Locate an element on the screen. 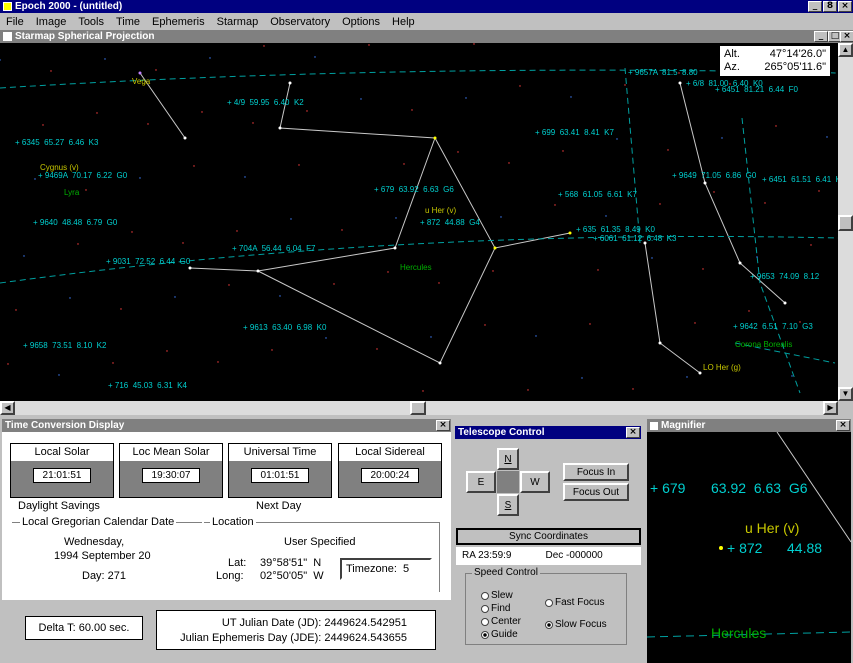 The width and height of the screenshot is (853, 663). star-label: + 6061 61.12 6.48 K3 is located at coordinates (634, 238).